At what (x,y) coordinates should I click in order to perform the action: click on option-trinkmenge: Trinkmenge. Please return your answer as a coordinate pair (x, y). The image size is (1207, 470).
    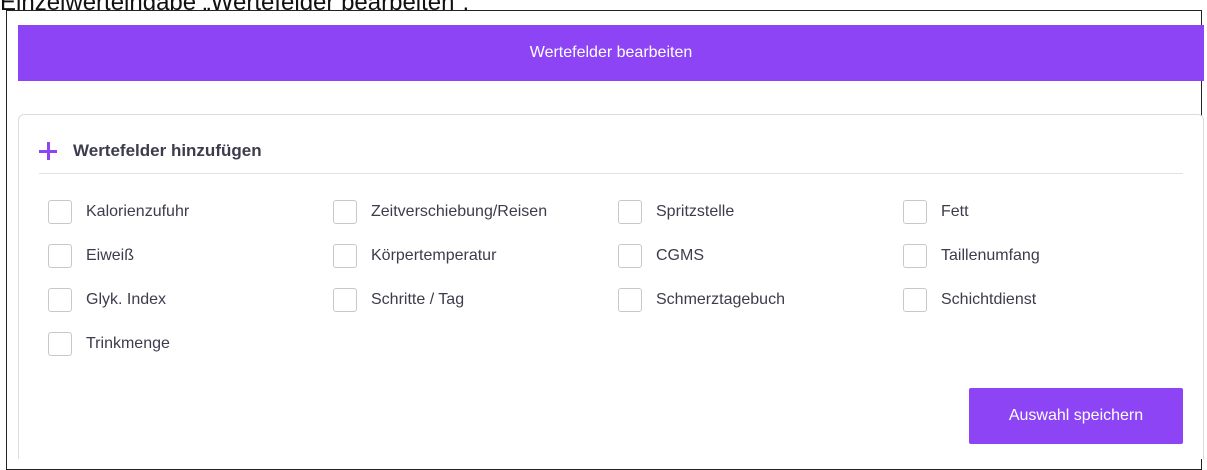
    Looking at the image, I should click on (109, 344).